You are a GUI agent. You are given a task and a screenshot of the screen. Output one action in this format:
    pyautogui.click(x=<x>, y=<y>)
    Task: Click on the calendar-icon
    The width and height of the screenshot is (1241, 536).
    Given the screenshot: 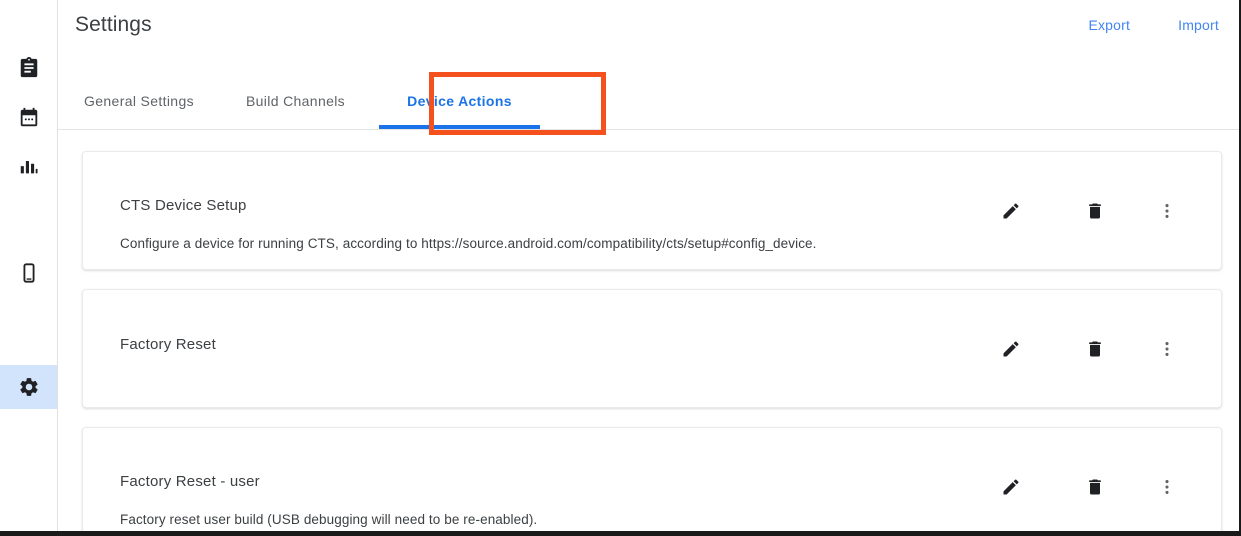 What is the action you would take?
    pyautogui.click(x=29, y=118)
    